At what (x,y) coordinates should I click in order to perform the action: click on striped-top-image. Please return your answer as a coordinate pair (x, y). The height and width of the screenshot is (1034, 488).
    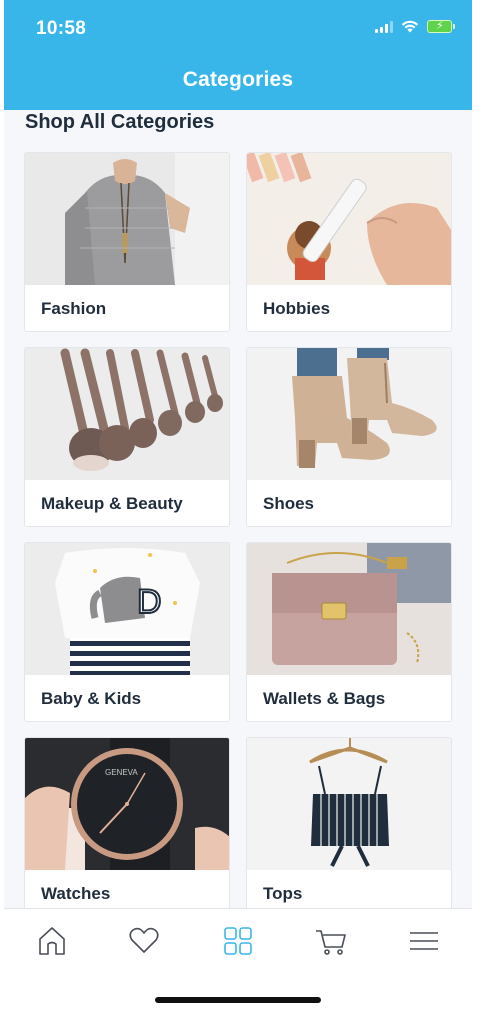
    Looking at the image, I should click on (349, 804).